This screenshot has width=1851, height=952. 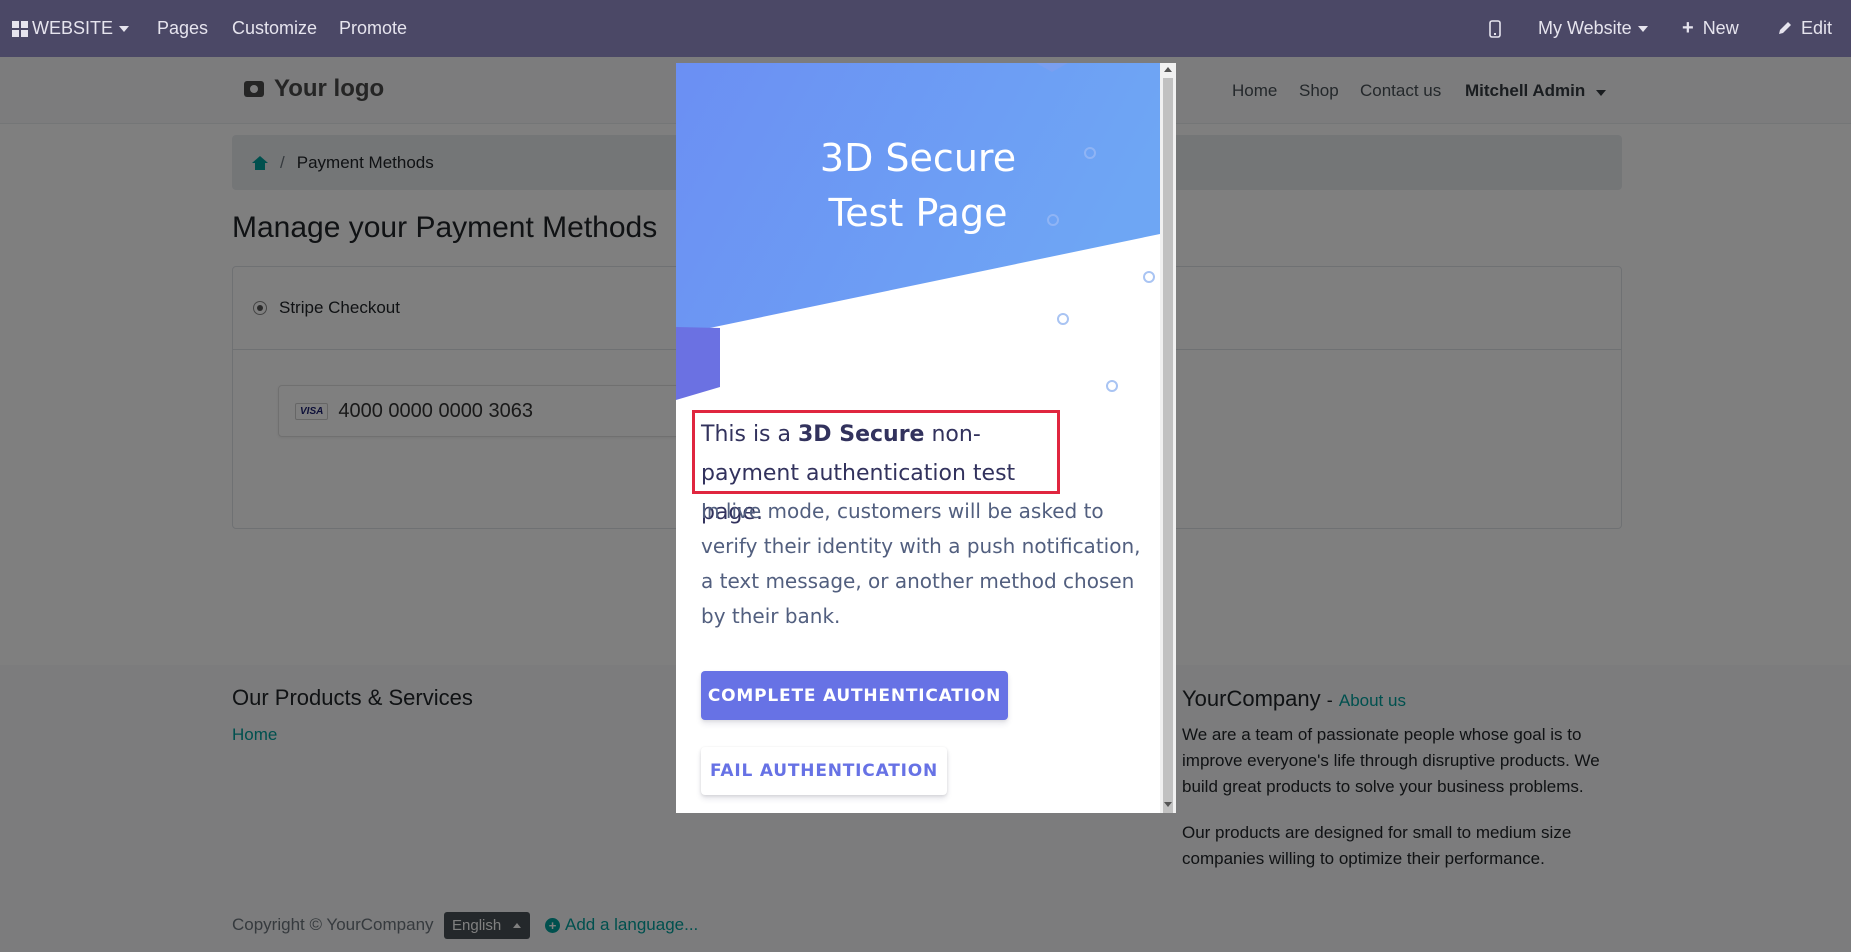 I want to click on scroll-up-arrow-icon, so click(x=1168, y=69).